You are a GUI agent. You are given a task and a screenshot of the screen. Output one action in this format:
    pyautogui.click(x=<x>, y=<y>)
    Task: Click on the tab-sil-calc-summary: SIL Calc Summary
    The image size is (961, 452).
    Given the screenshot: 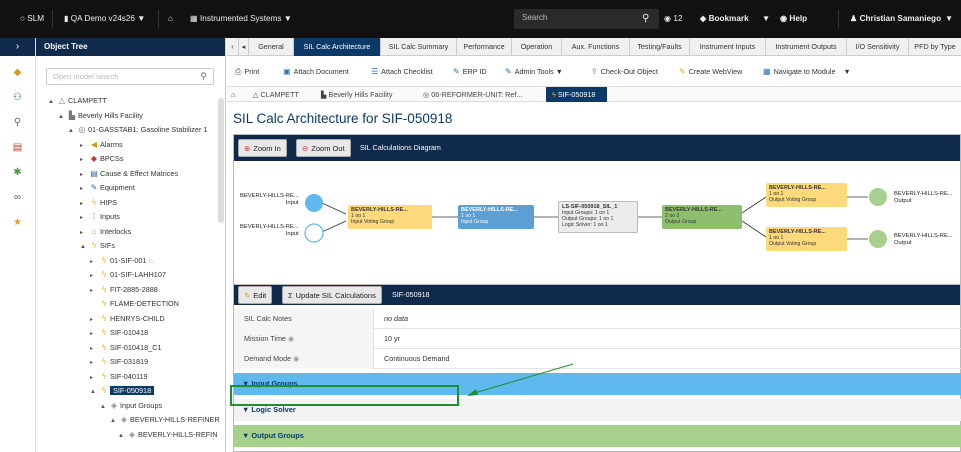 What is the action you would take?
    pyautogui.click(x=419, y=47)
    